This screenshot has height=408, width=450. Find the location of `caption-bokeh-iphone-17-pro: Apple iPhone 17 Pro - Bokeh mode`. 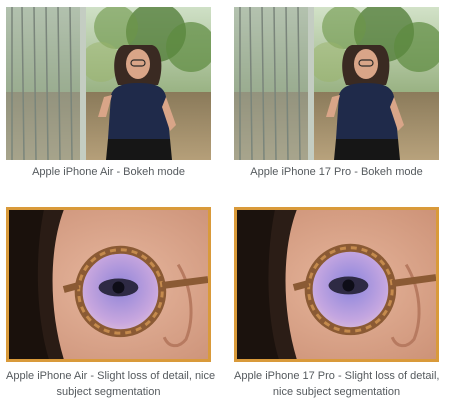

caption-bokeh-iphone-17-pro: Apple iPhone 17 Pro - Bokeh mode is located at coordinates (336, 172).